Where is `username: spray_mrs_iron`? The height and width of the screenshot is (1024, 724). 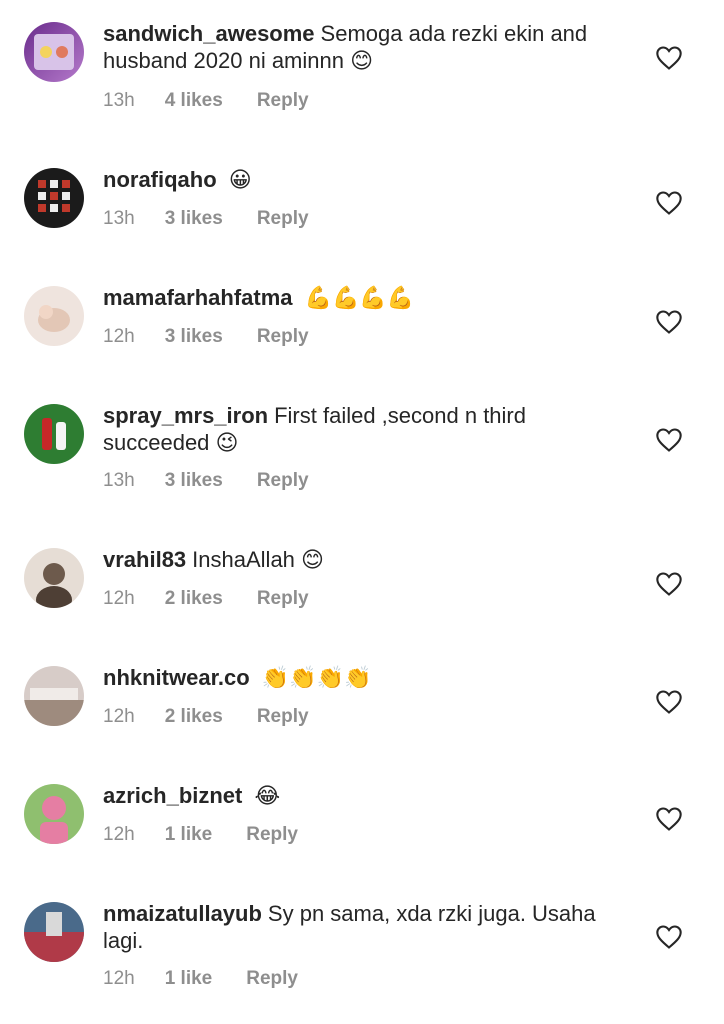 username: spray_mrs_iron is located at coordinates (185, 415).